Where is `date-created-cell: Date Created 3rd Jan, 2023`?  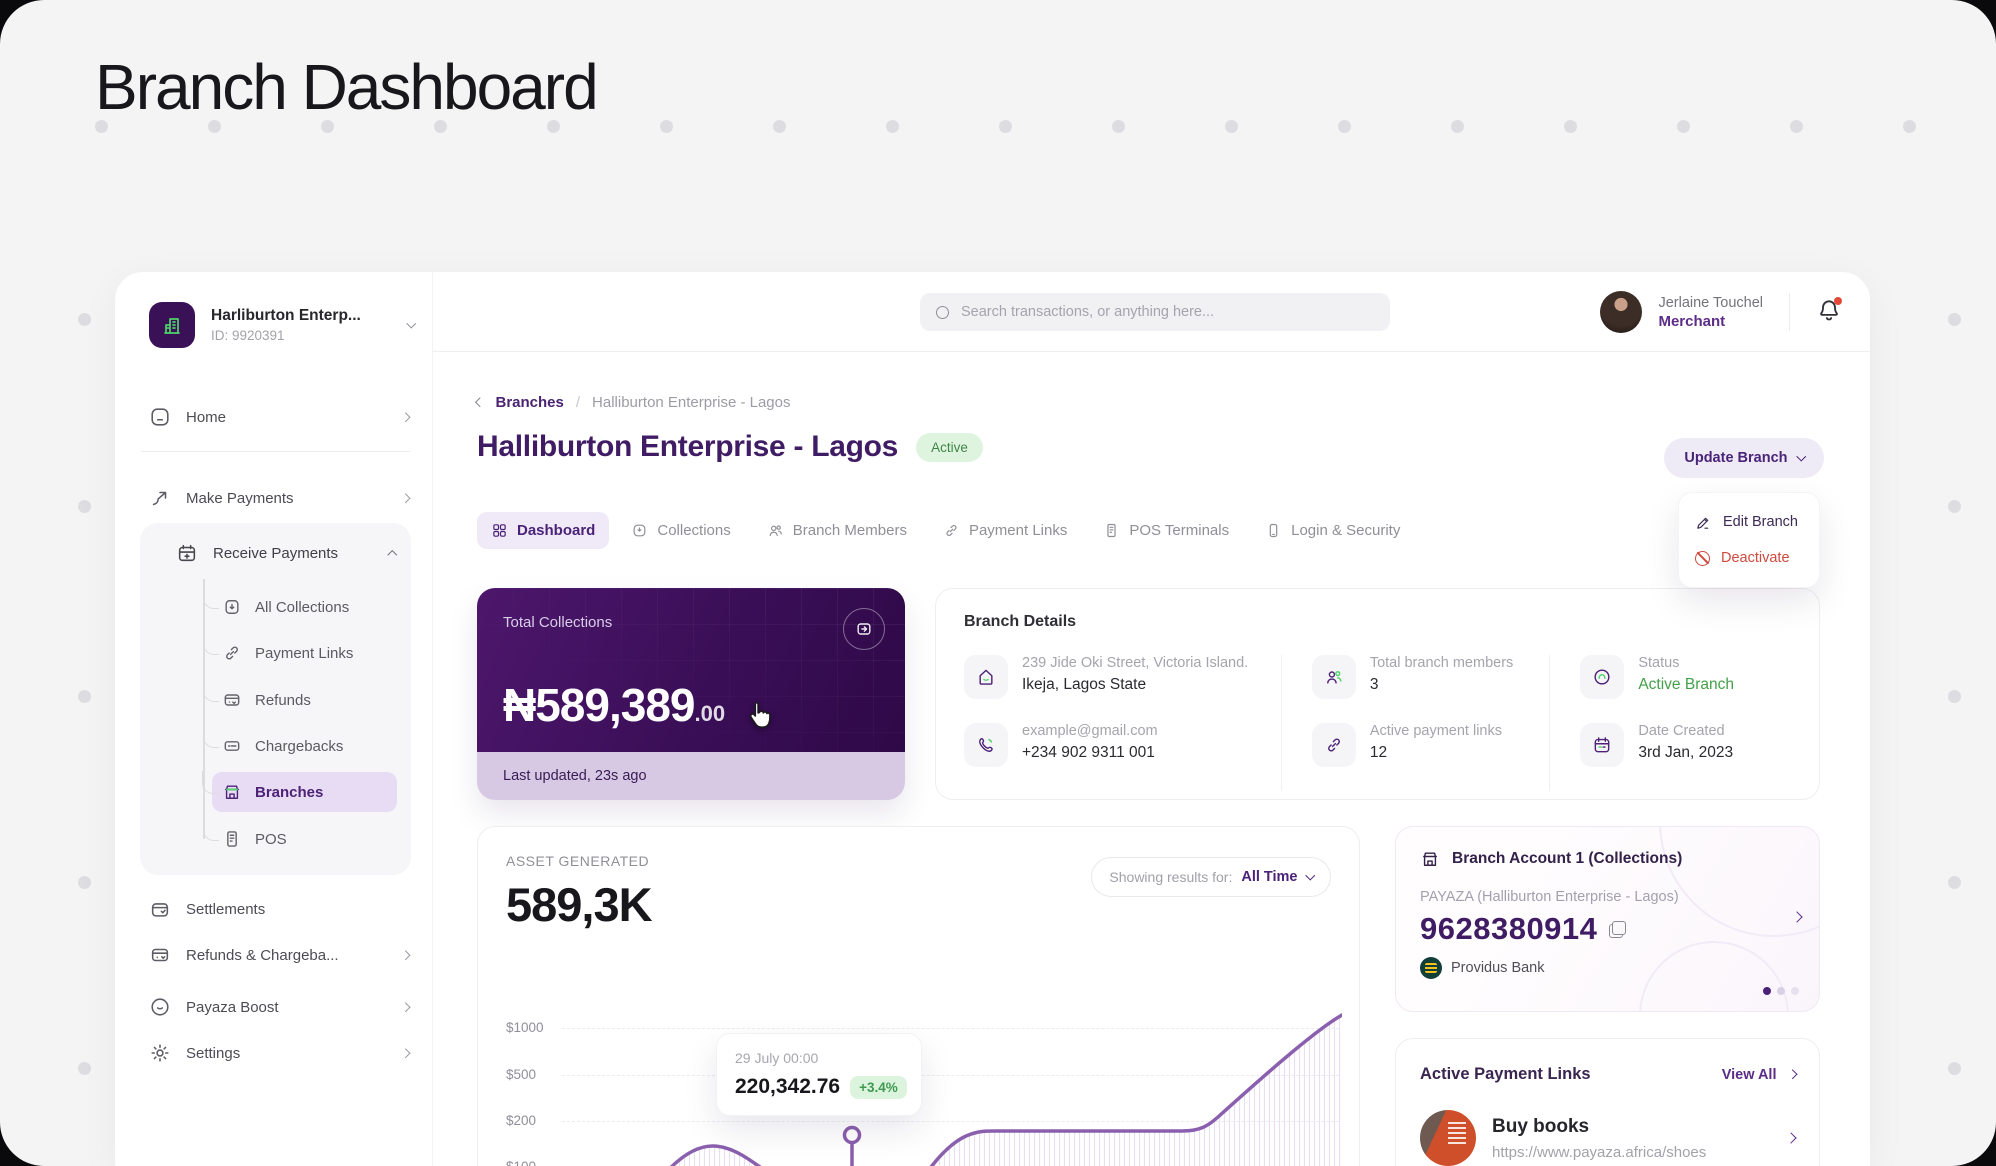
date-created-cell: Date Created 3rd Jan, 2023 is located at coordinates (1676, 745).